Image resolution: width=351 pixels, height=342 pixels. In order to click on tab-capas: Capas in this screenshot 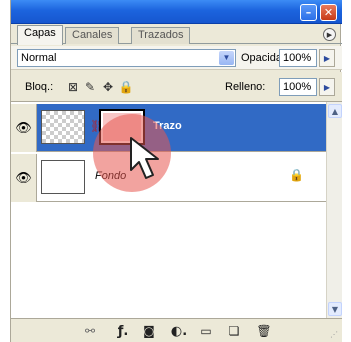, I will do `click(40, 35)`.